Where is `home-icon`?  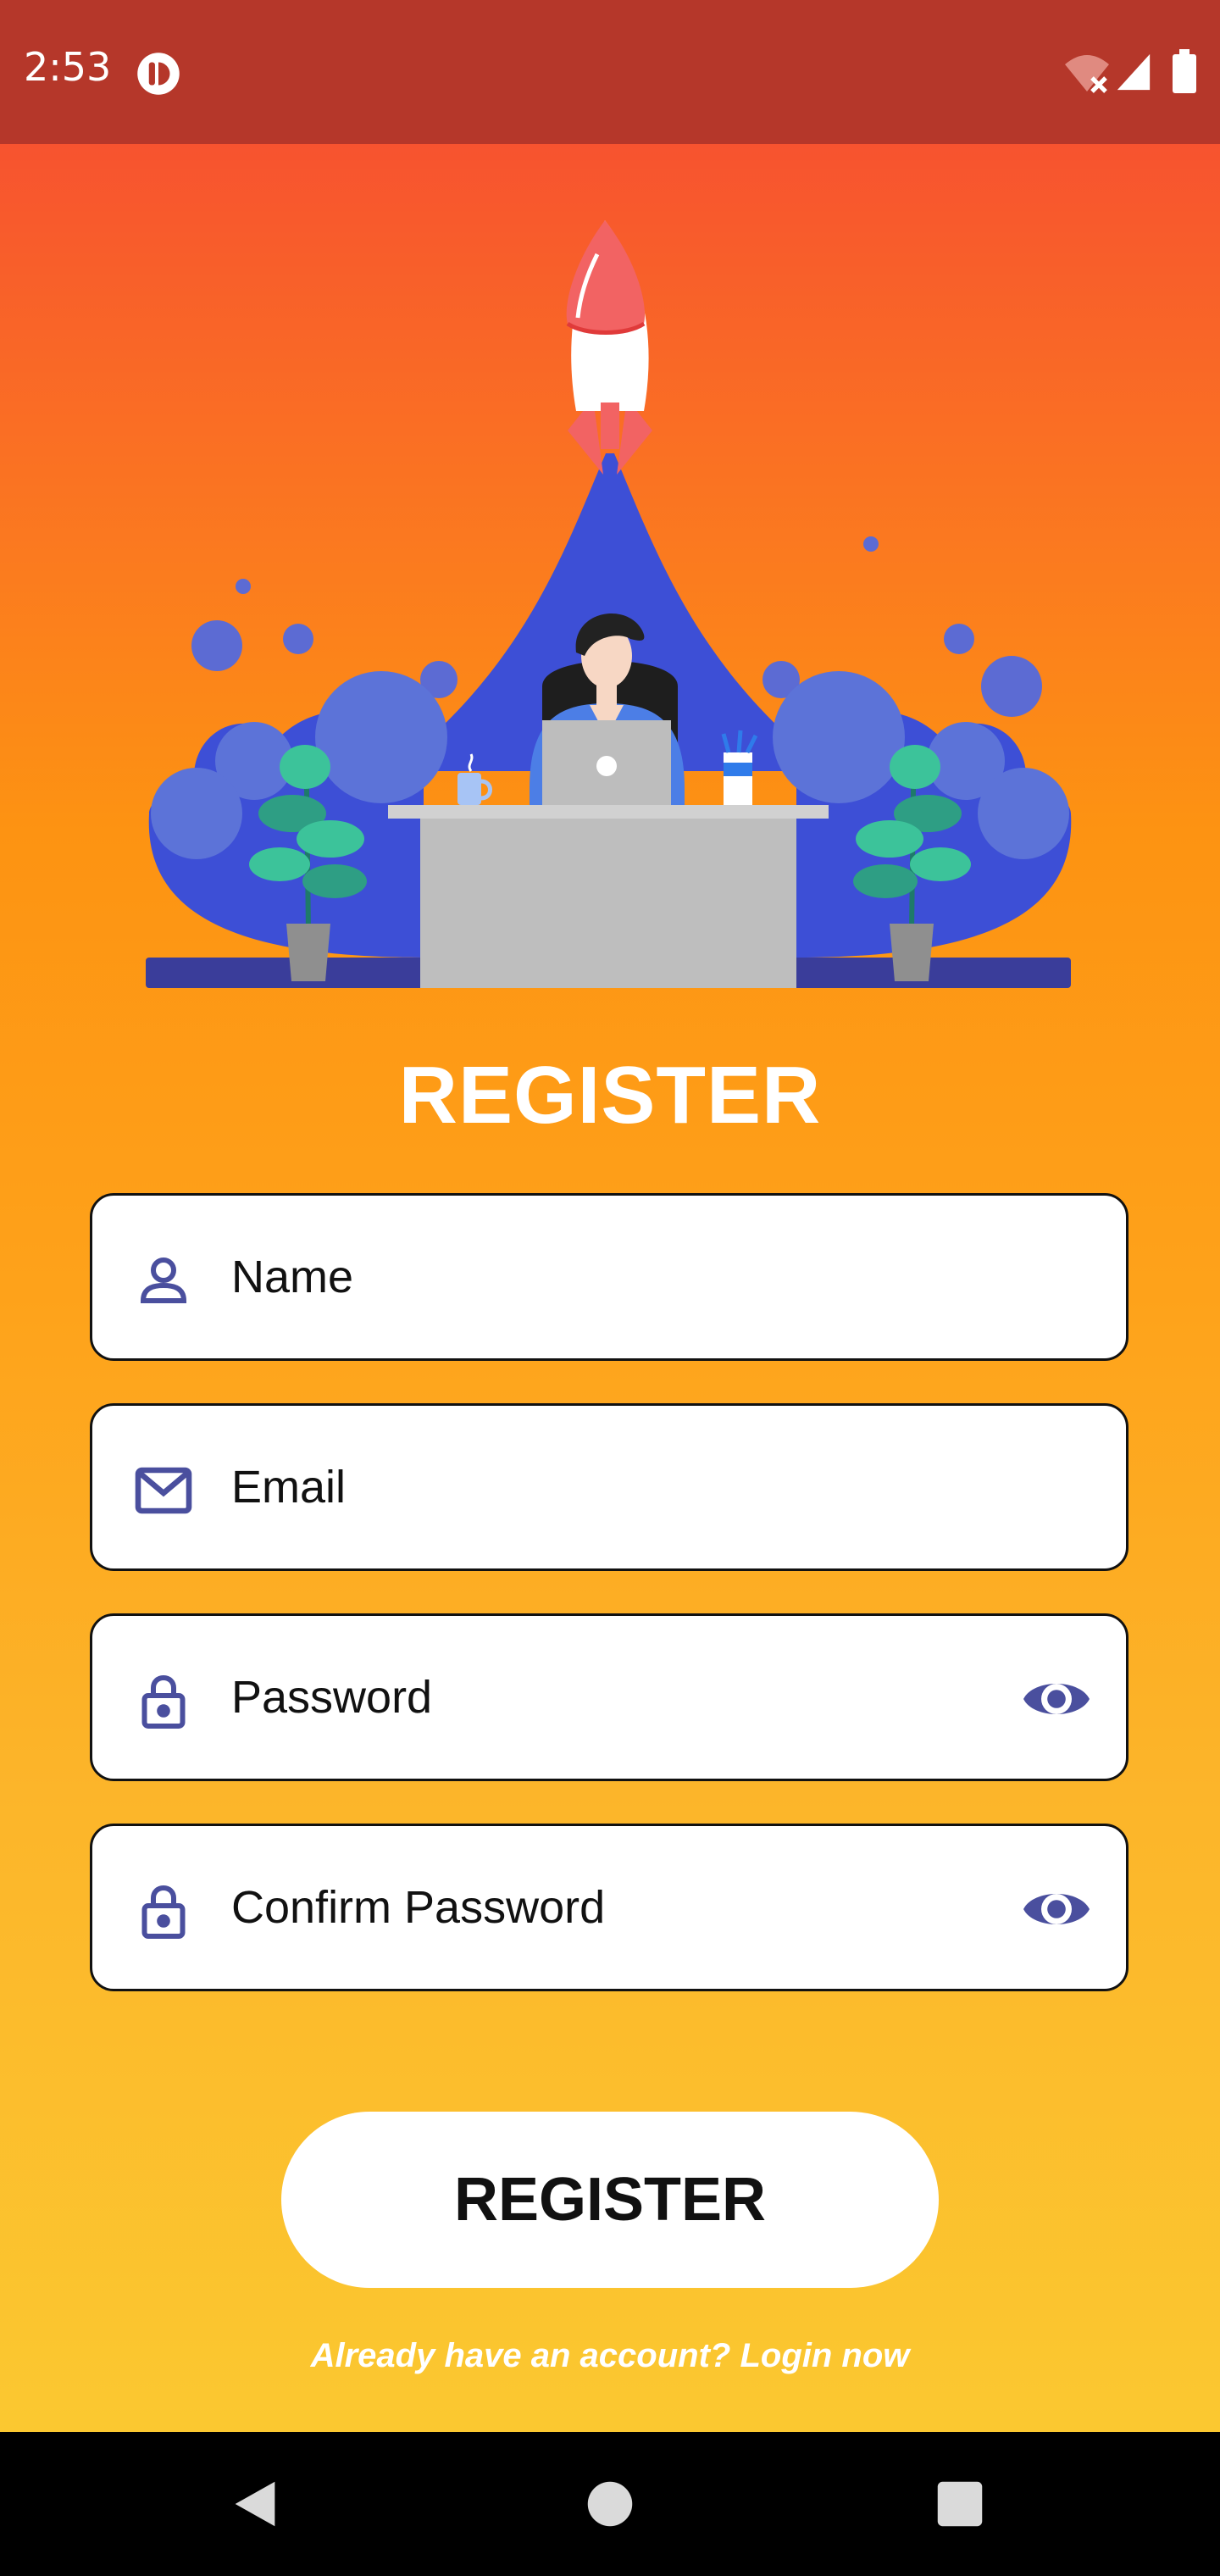
home-icon is located at coordinates (610, 2504).